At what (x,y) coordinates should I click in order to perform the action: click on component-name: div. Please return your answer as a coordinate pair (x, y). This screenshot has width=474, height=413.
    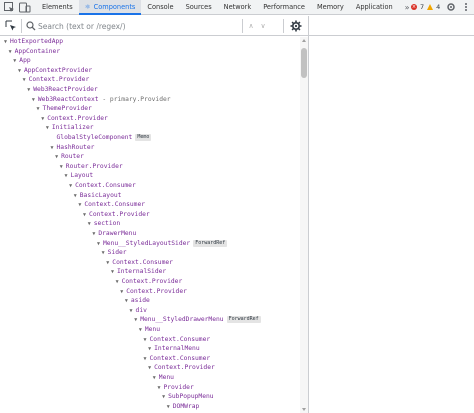
    Looking at the image, I should click on (141, 310).